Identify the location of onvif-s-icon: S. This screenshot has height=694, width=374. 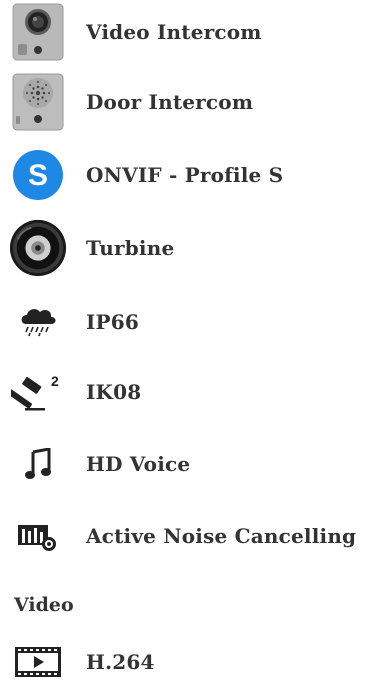
(38, 175).